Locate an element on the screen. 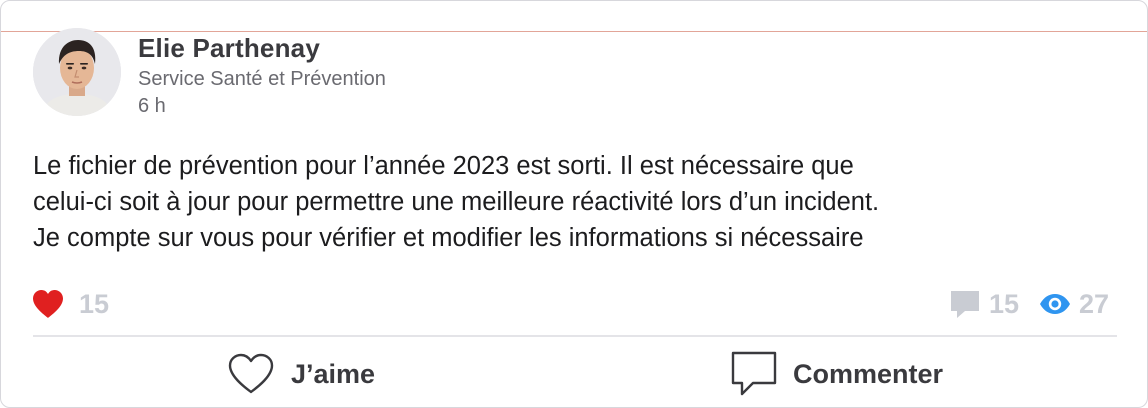 Image resolution: width=1148 pixels, height=408 pixels. author-avatar is located at coordinates (77, 72).